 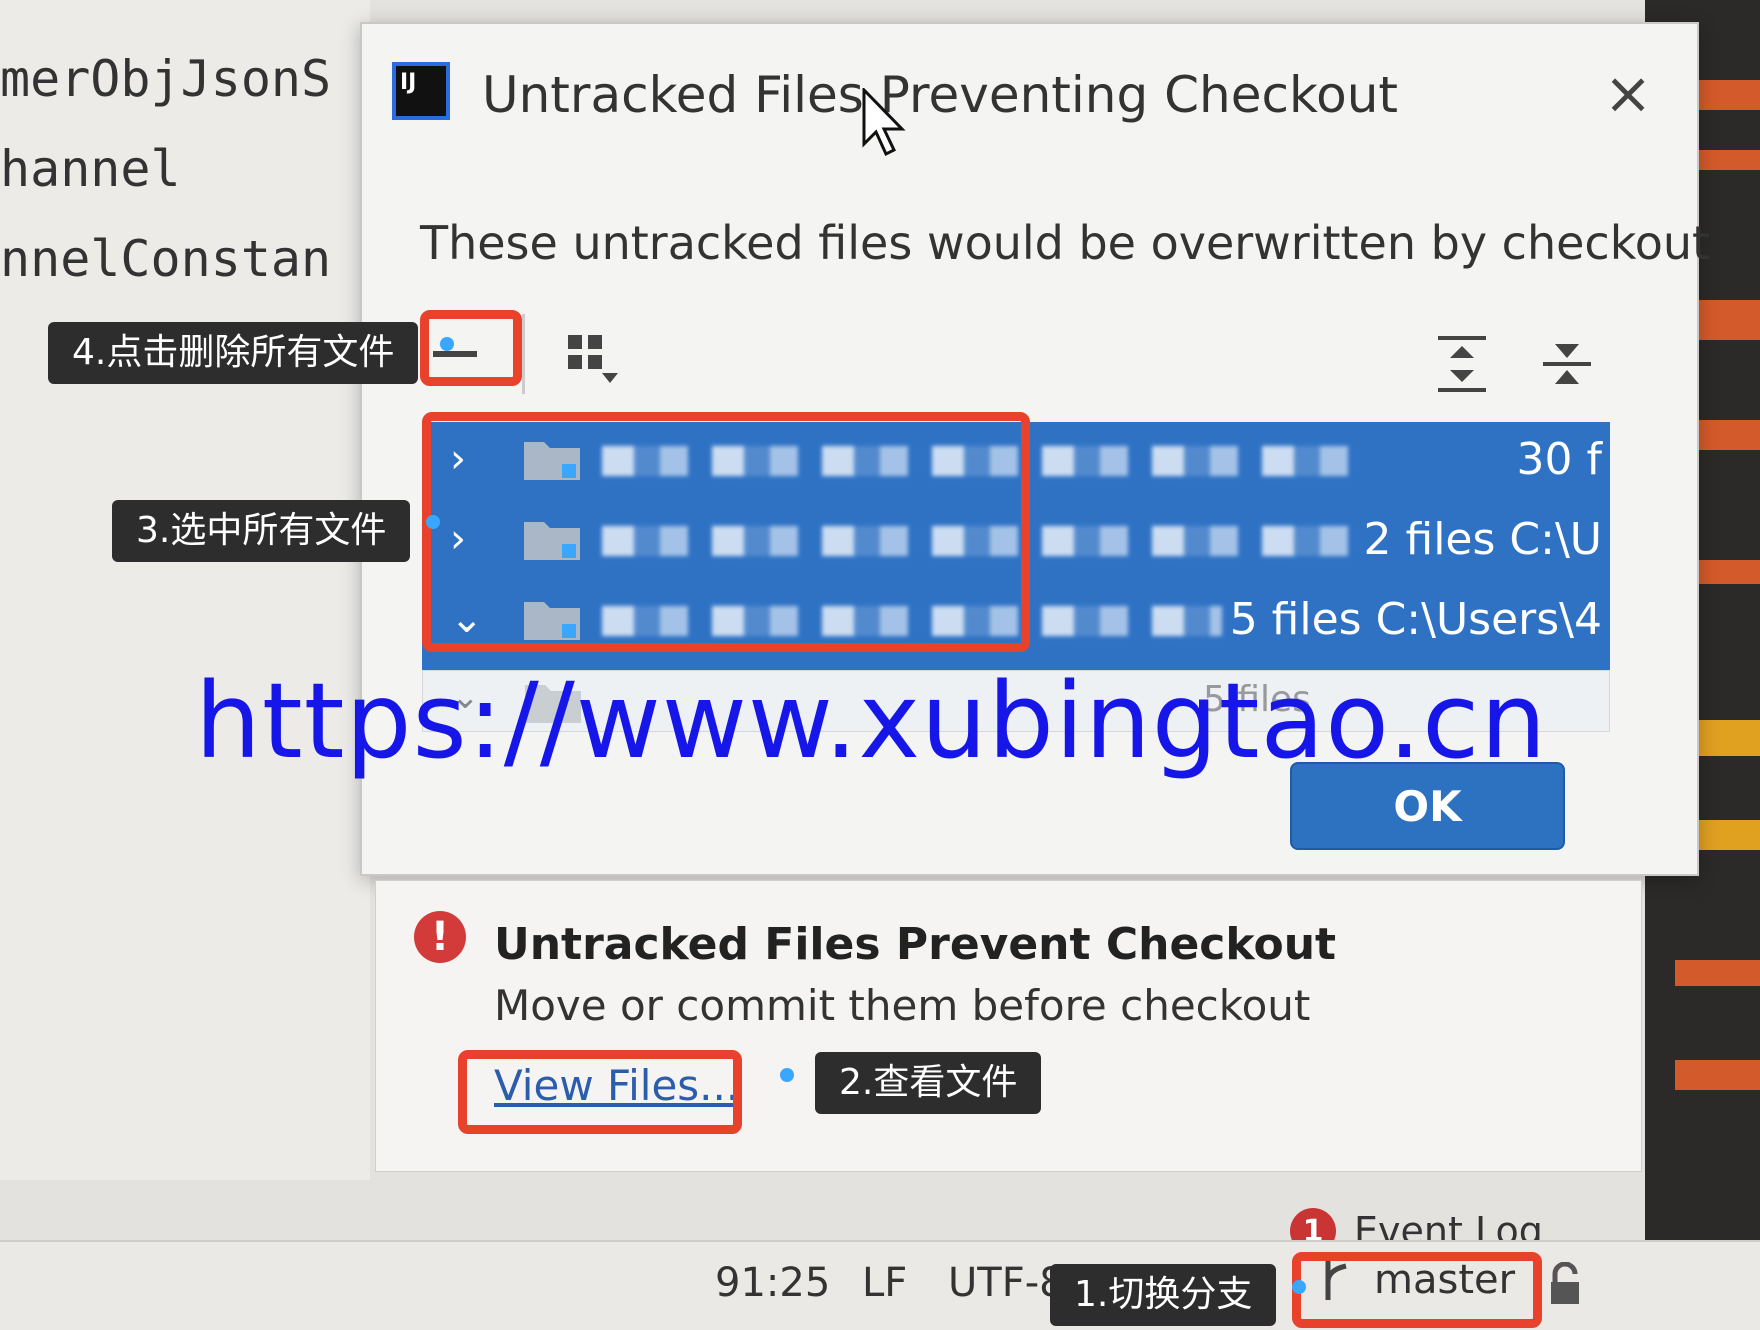 What do you see at coordinates (90, 169) in the screenshot?
I see `code-line: hannel` at bounding box center [90, 169].